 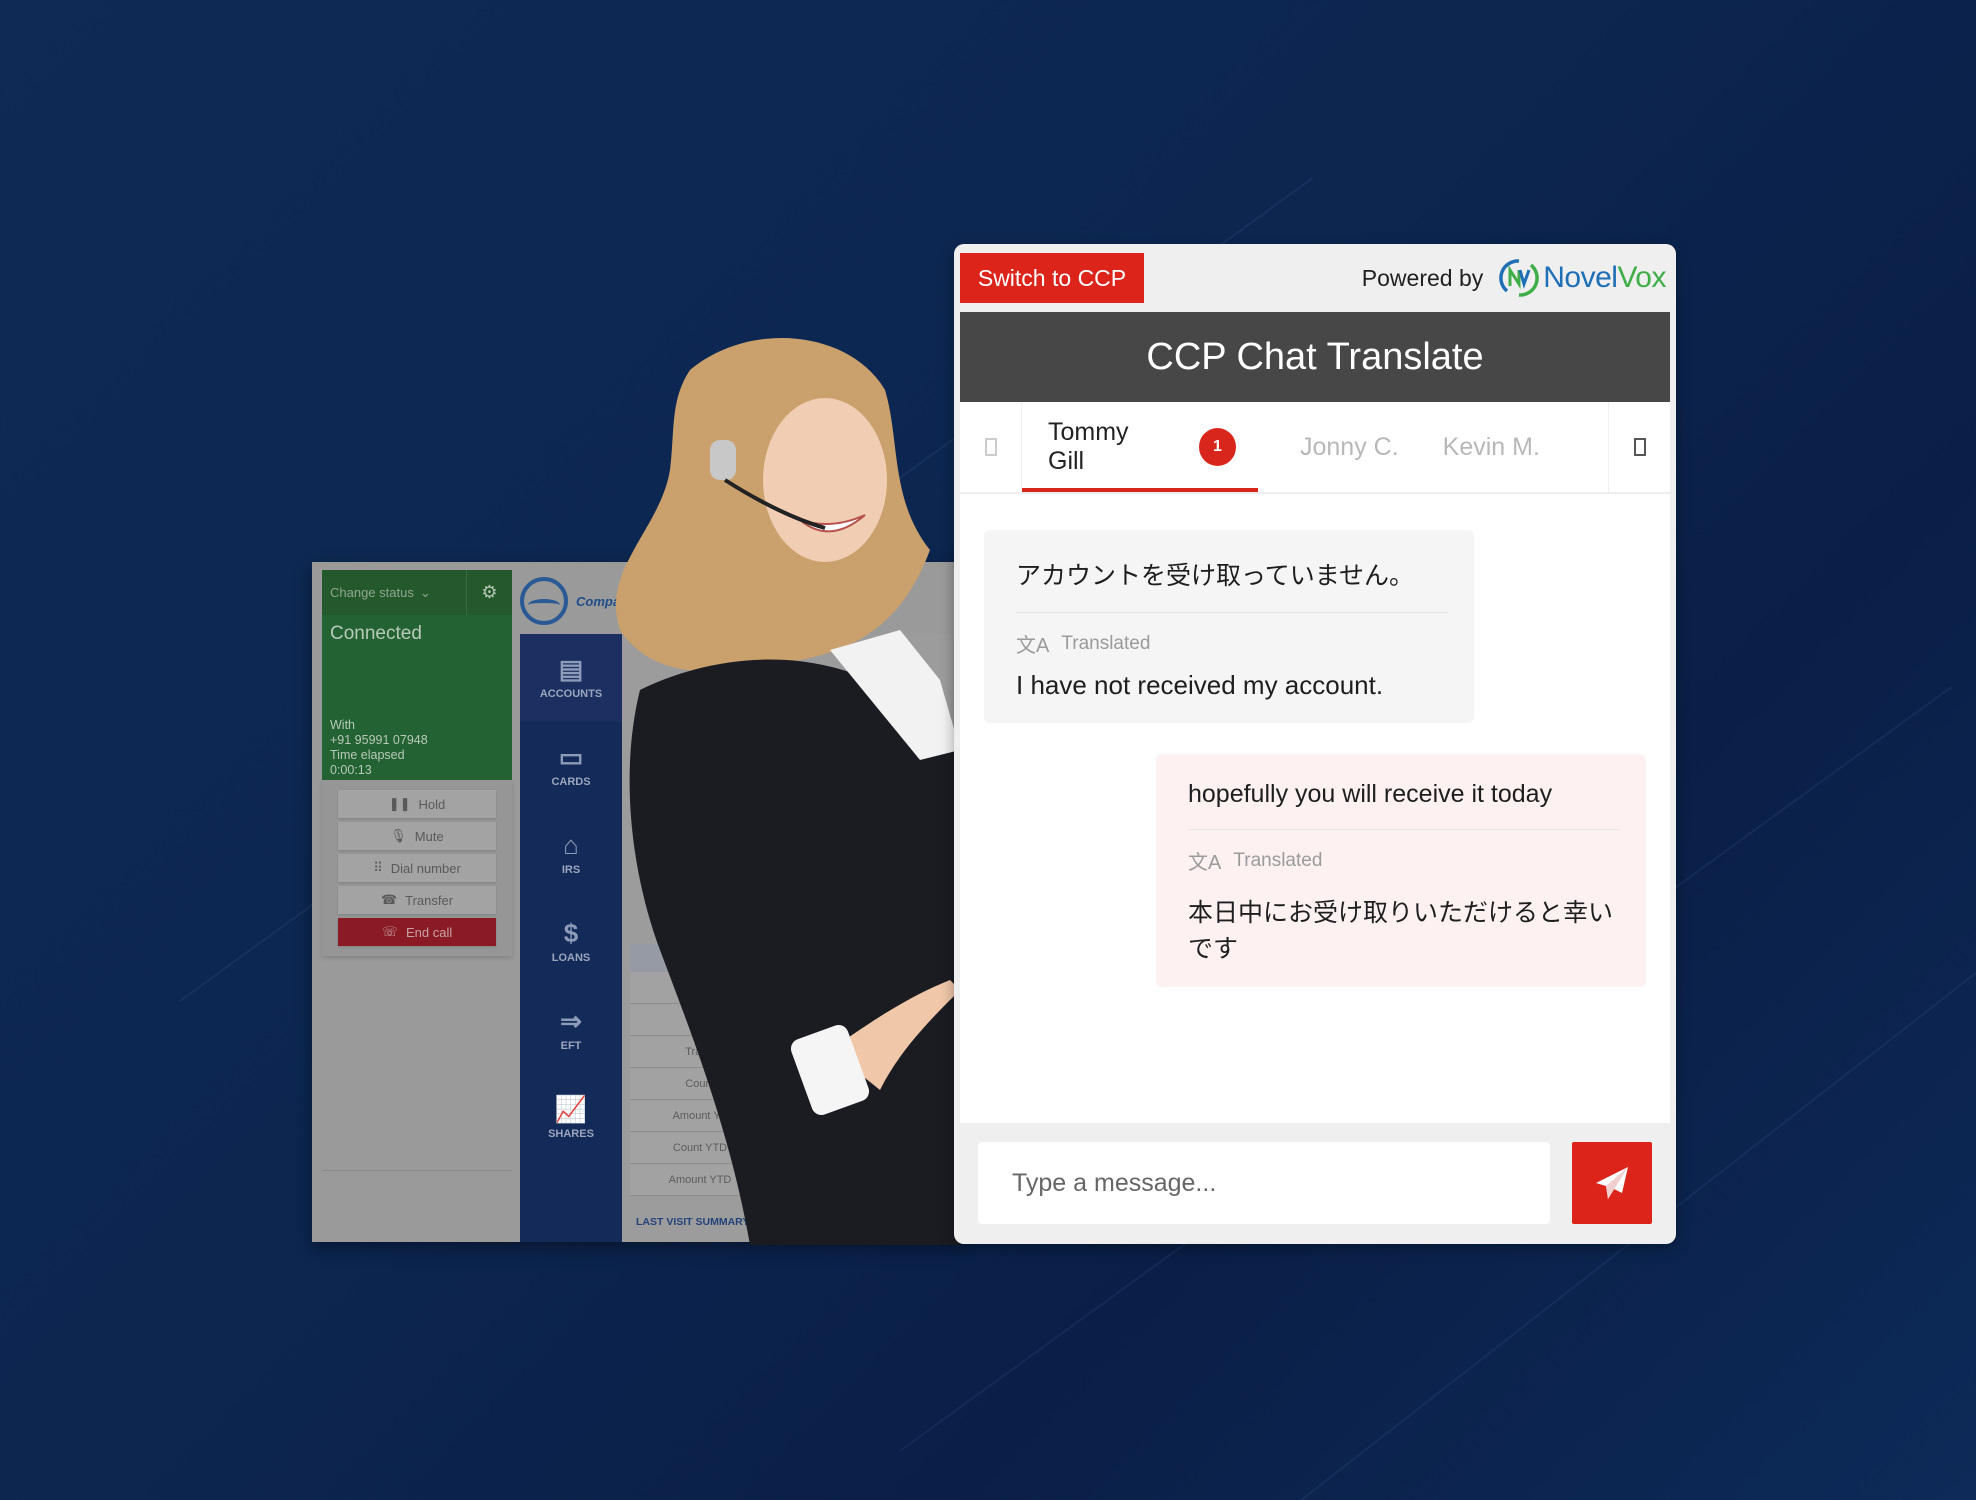 What do you see at coordinates (1232, 584) in the screenshot?
I see `message-original: アカウントを受け取っていません。` at bounding box center [1232, 584].